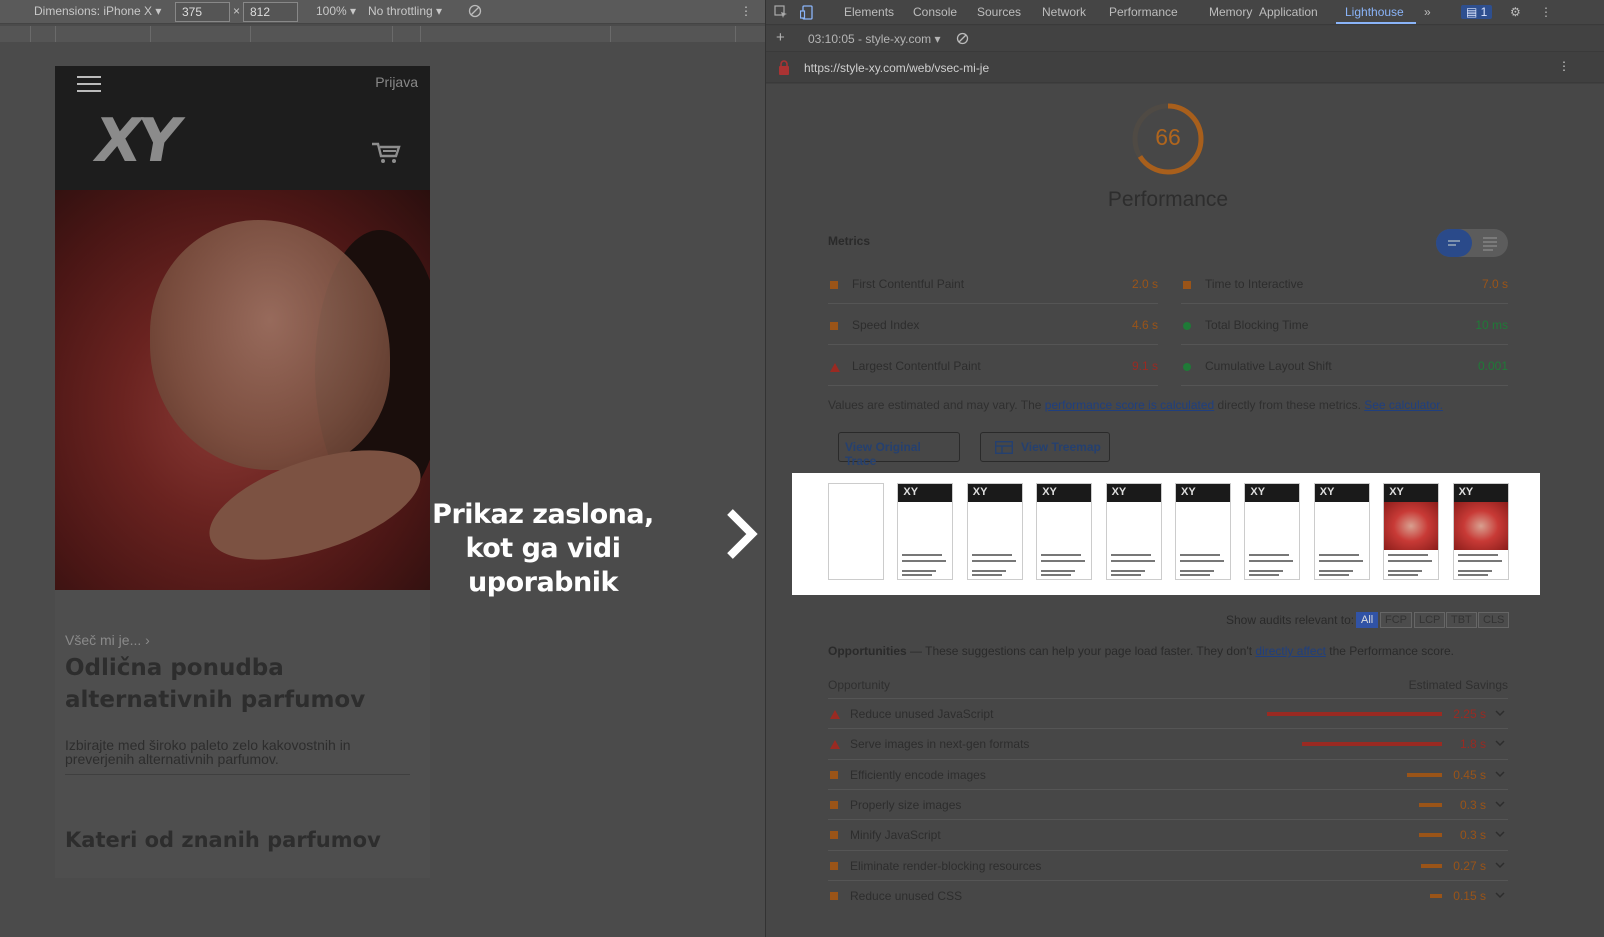 This screenshot has width=1604, height=937. I want to click on caption-line-1: Prikaz zaslona,, so click(543, 514).